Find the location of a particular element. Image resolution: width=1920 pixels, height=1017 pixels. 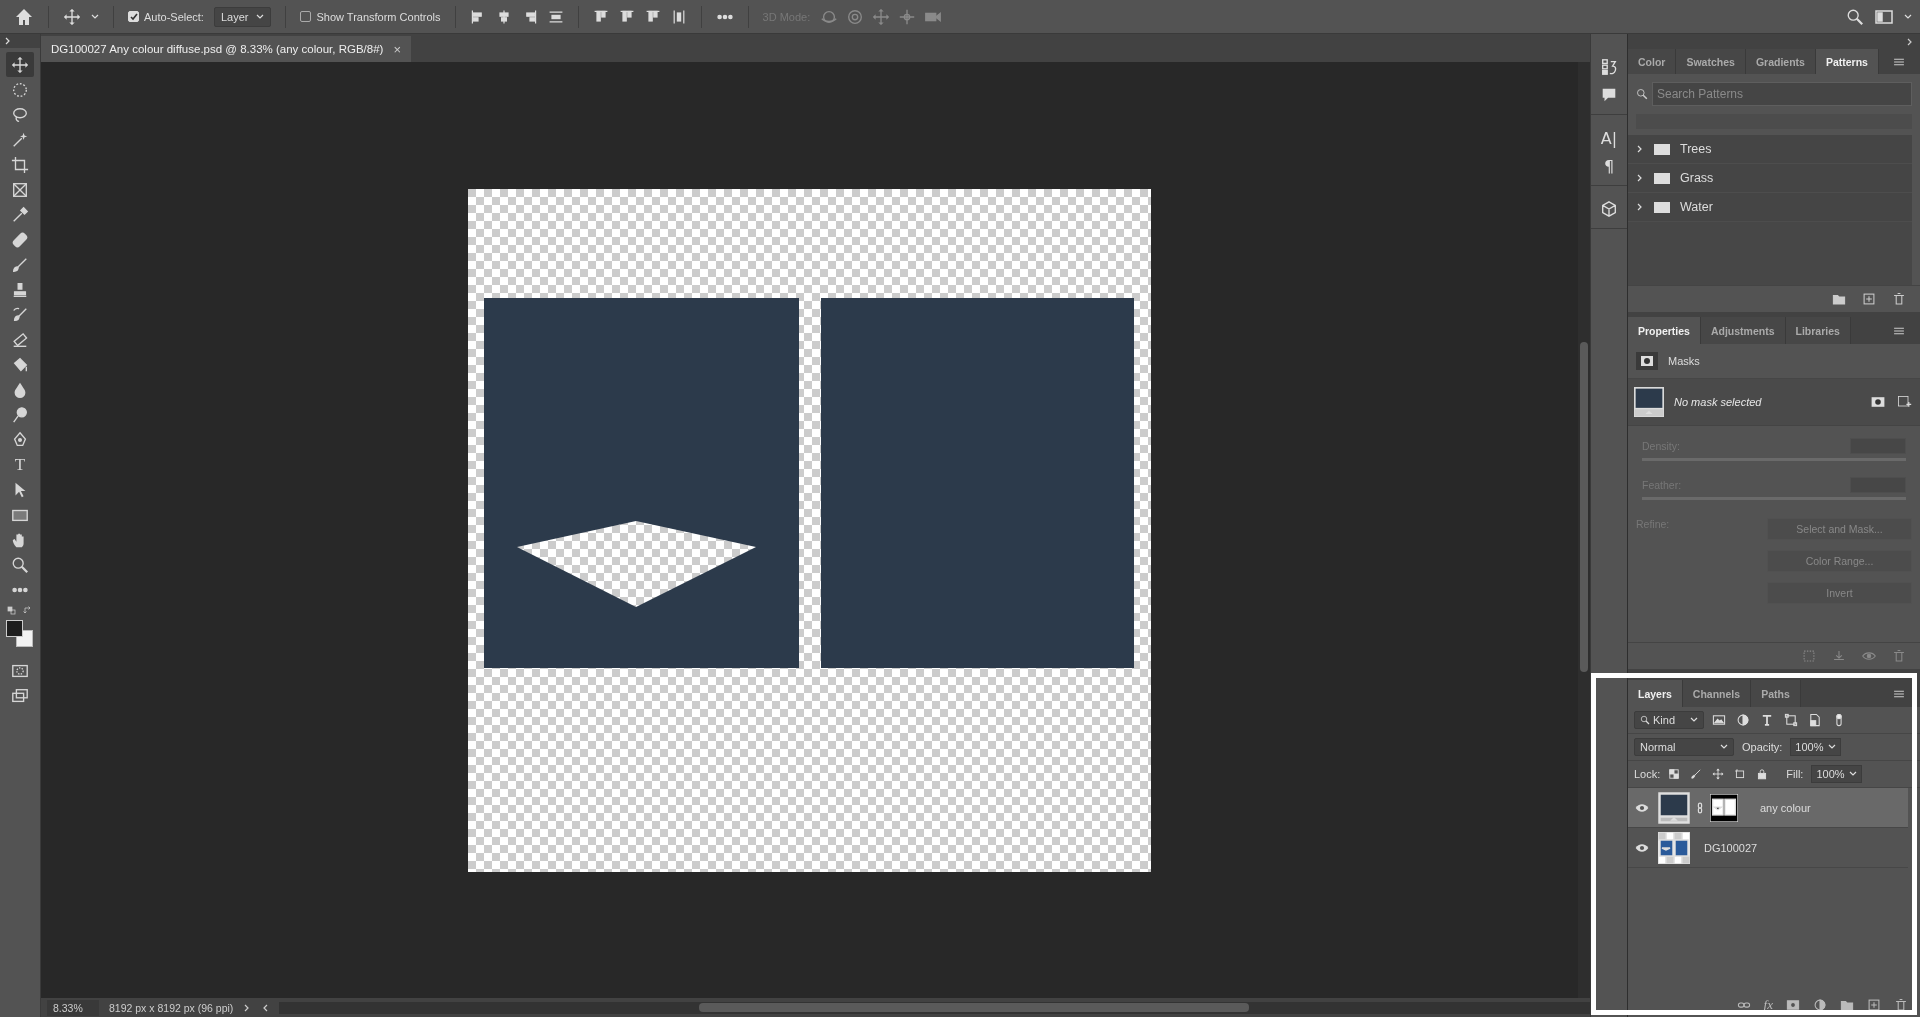

layer-dropdown: Layer is located at coordinates (242, 16).